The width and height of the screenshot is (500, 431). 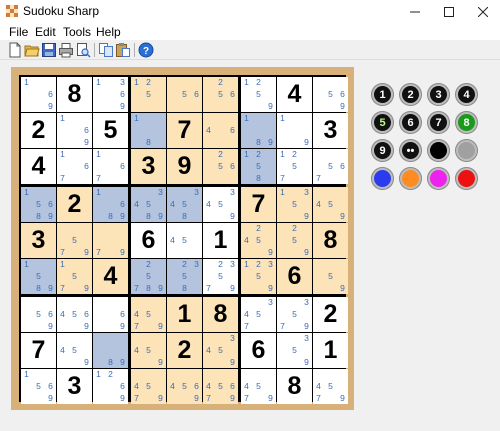 What do you see at coordinates (294, 166) in the screenshot?
I see `sudoku-cell: 12 57` at bounding box center [294, 166].